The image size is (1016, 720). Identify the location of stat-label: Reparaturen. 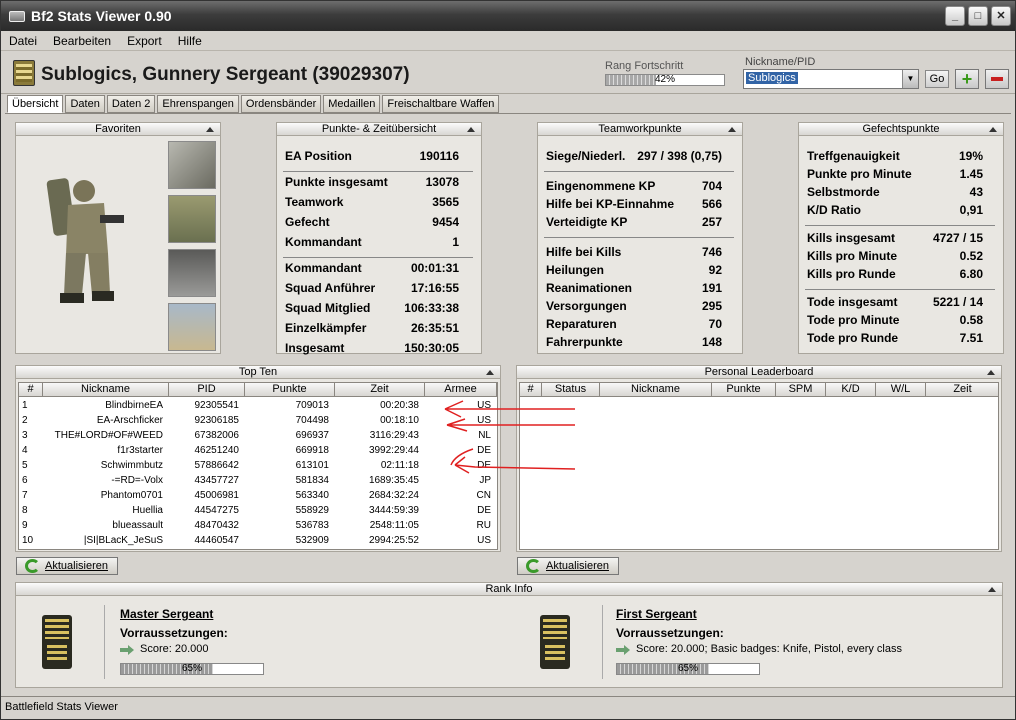
(581, 324).